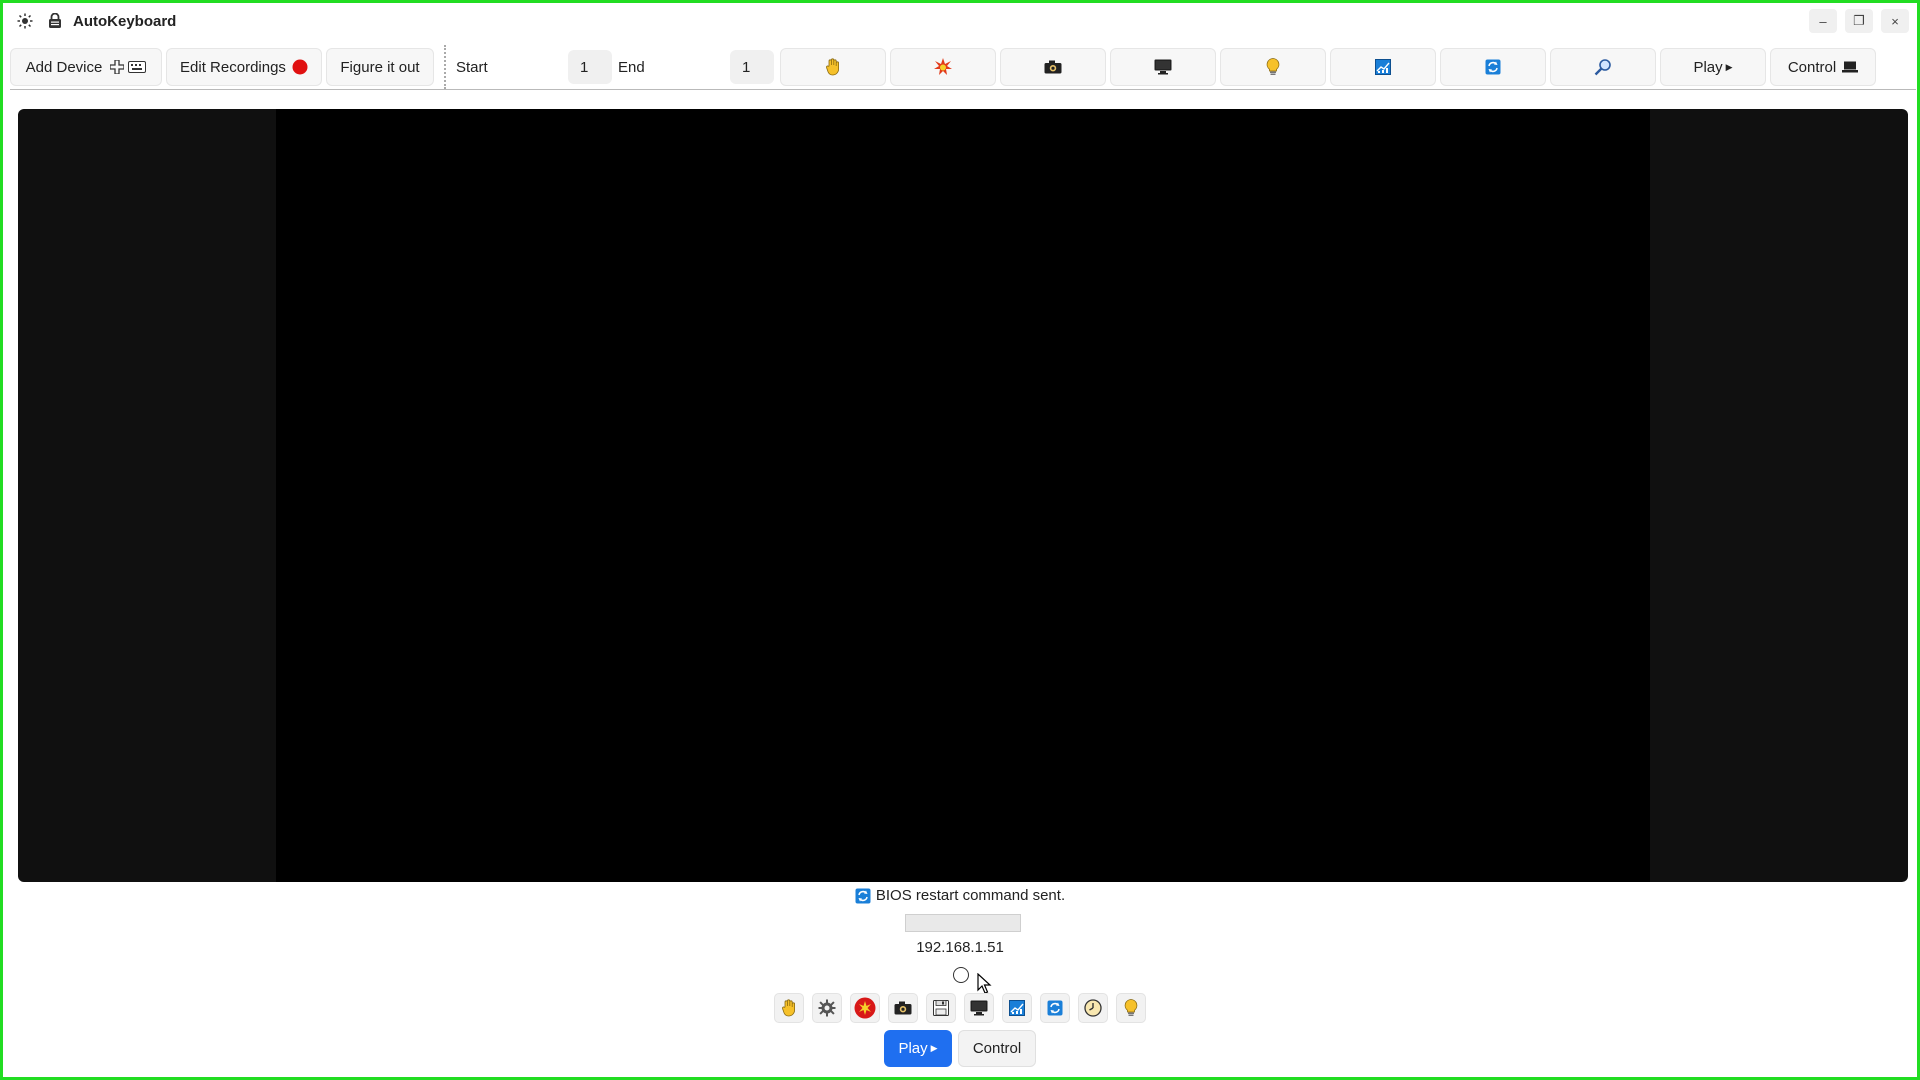 This screenshot has width=1920, height=1080. I want to click on window-title: AutoKeyboard, so click(125, 21).